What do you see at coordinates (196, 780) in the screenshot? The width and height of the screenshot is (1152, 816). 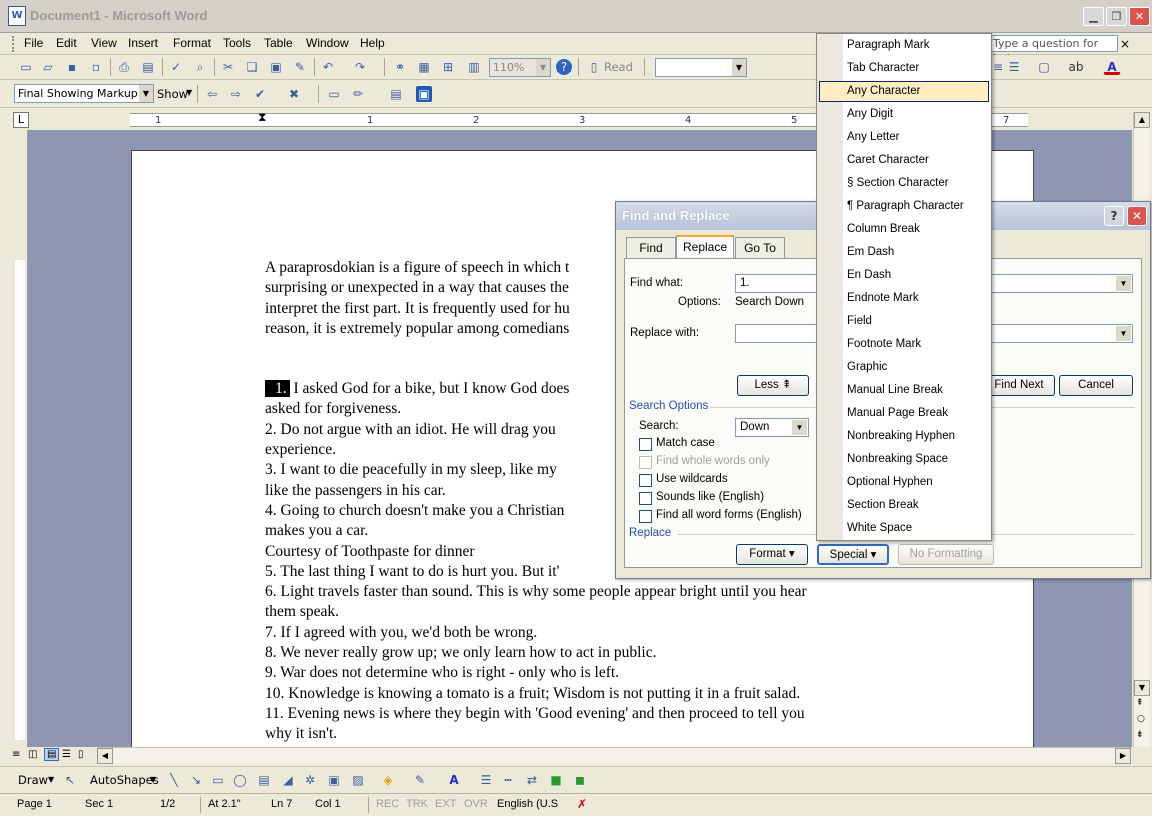 I see `arrow-icon: ↘` at bounding box center [196, 780].